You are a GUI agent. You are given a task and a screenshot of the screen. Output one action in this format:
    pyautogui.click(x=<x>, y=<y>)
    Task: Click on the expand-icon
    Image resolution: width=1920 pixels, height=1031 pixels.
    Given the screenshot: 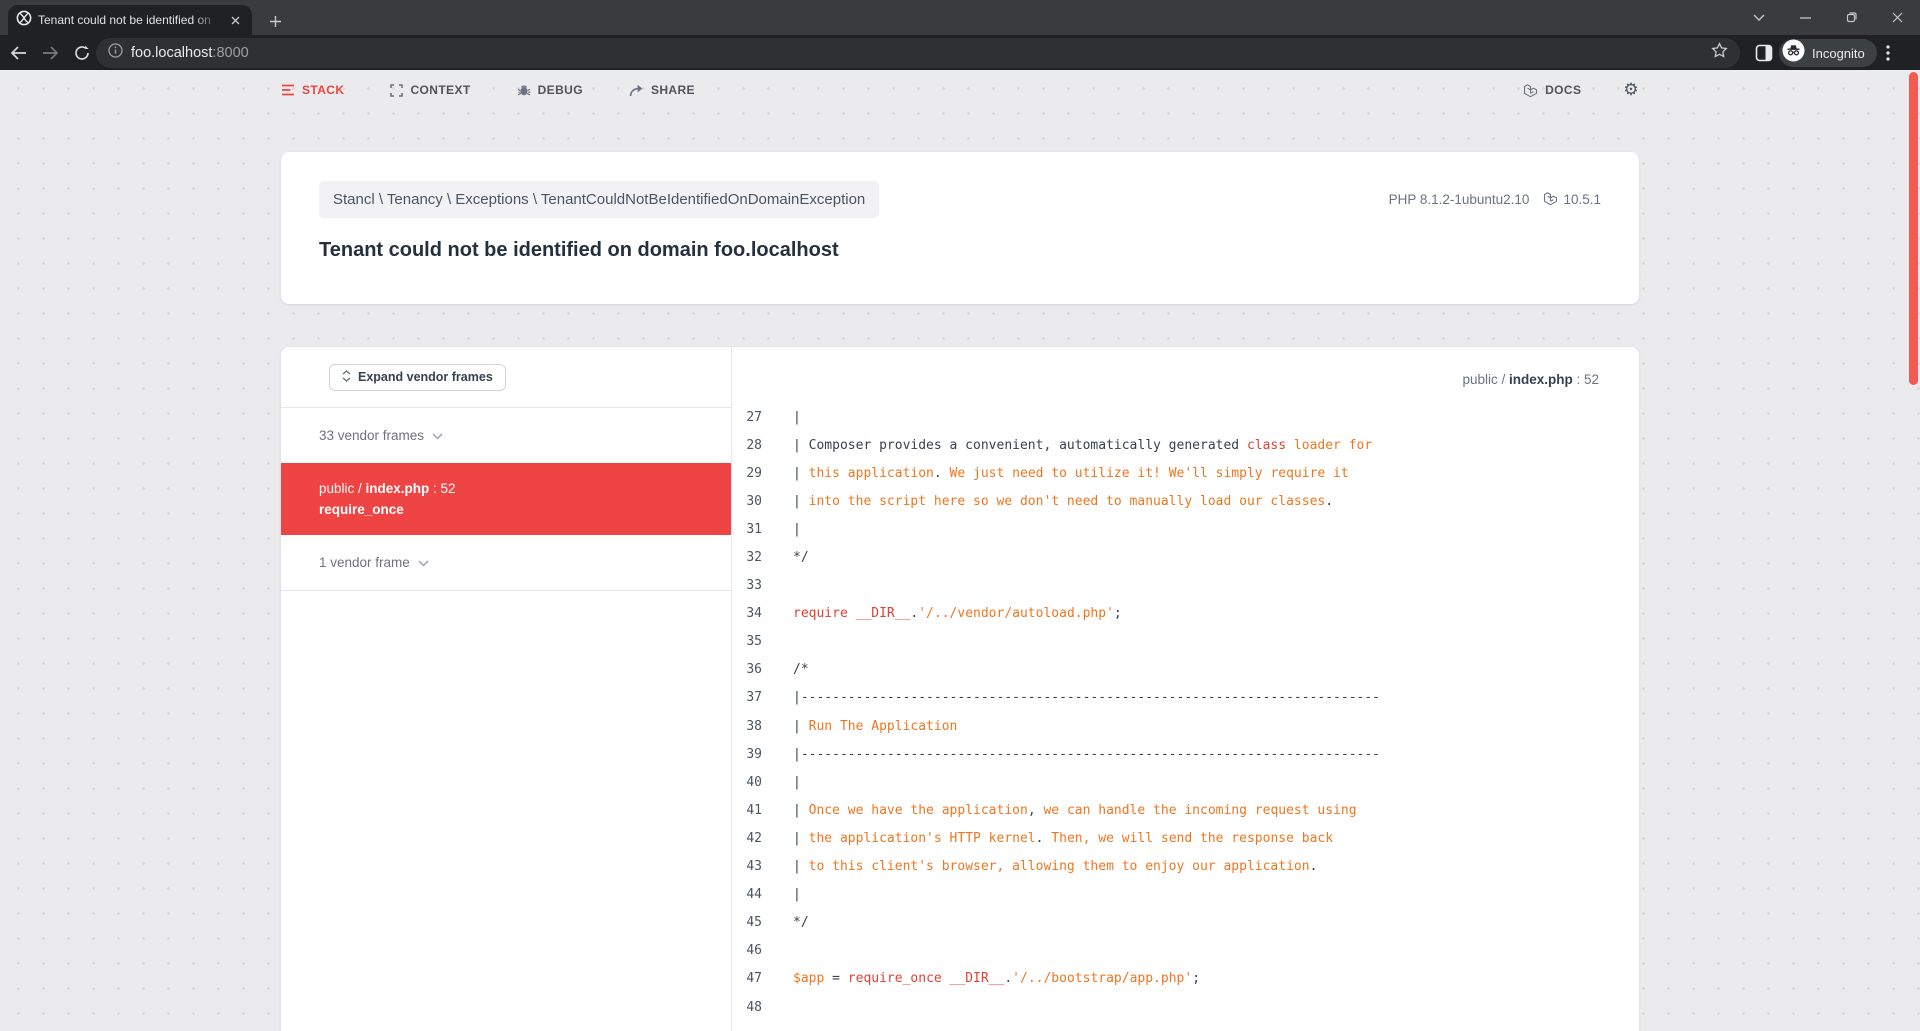 What is the action you would take?
    pyautogui.click(x=346, y=377)
    